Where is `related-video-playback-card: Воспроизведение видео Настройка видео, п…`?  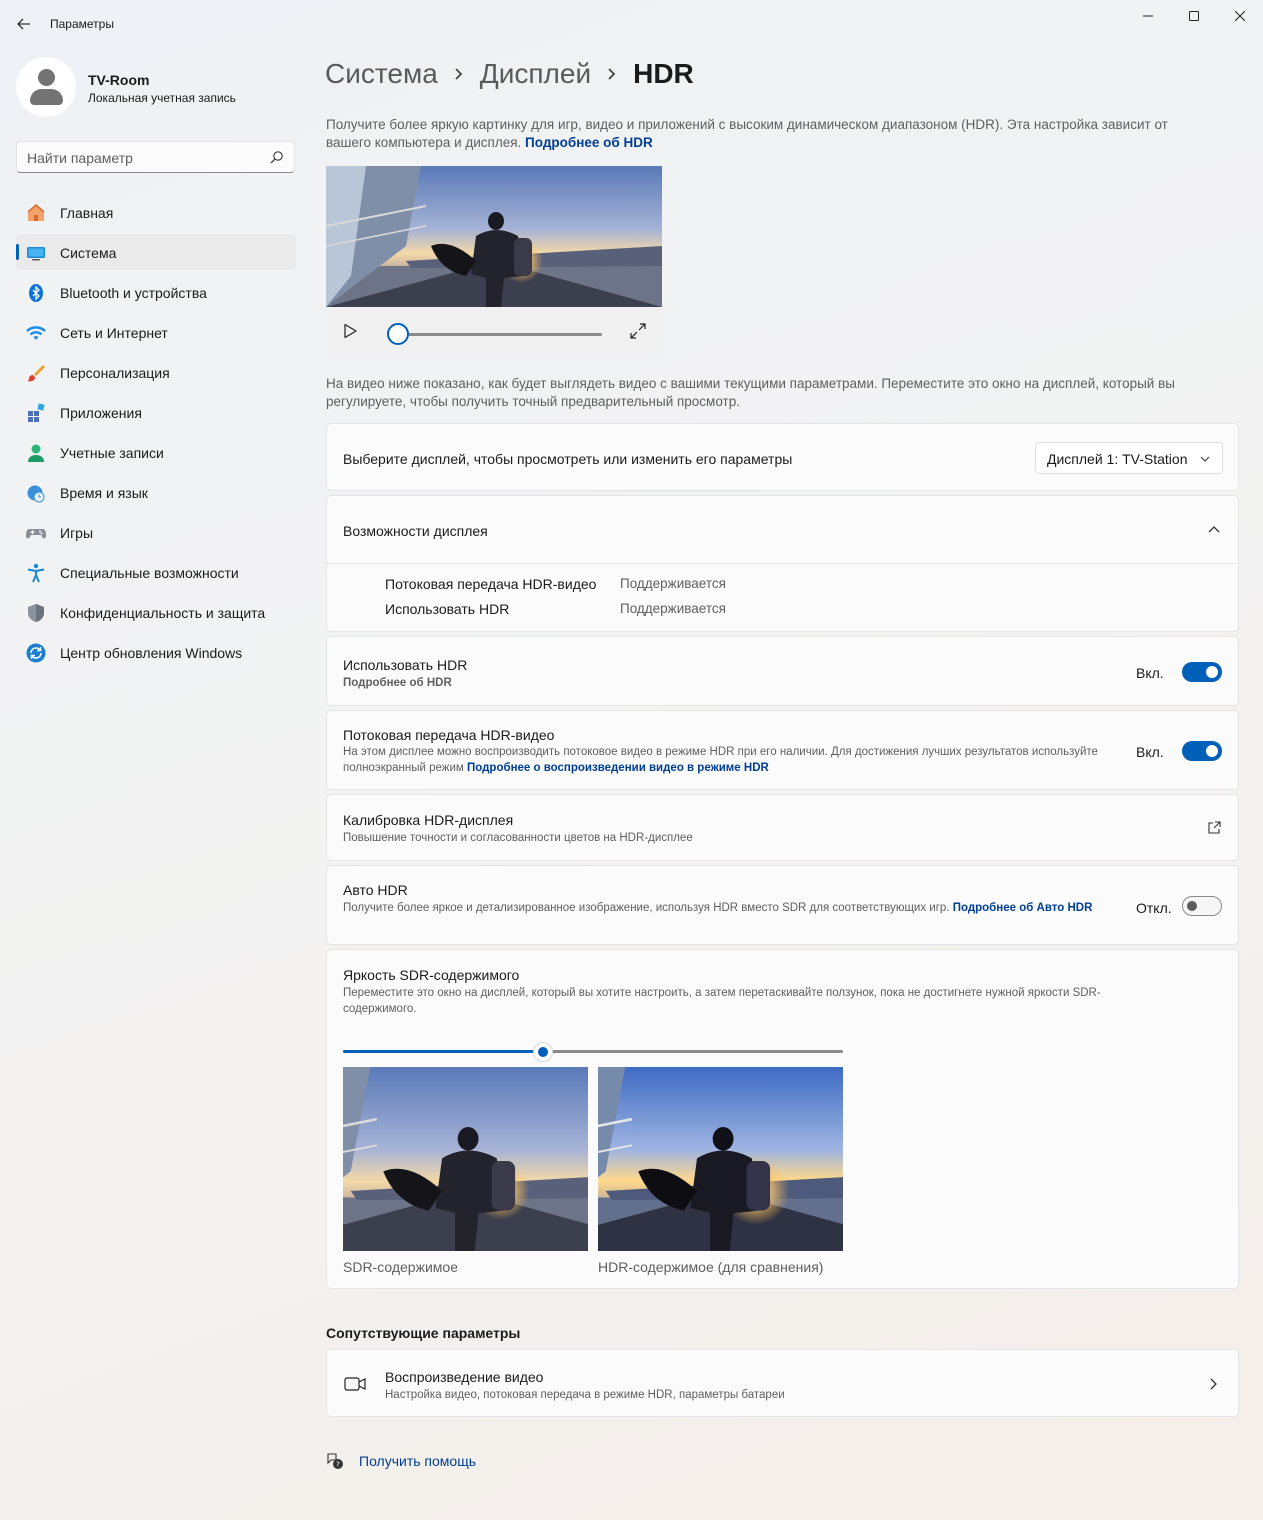 related-video-playback-card: Воспроизведение видео Настройка видео, п… is located at coordinates (782, 1383).